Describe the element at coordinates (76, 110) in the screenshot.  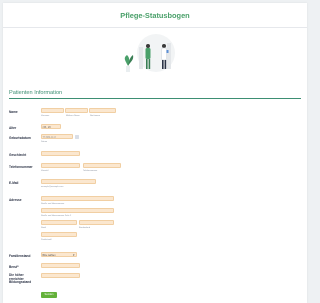
I see `middle-name-input` at that location.